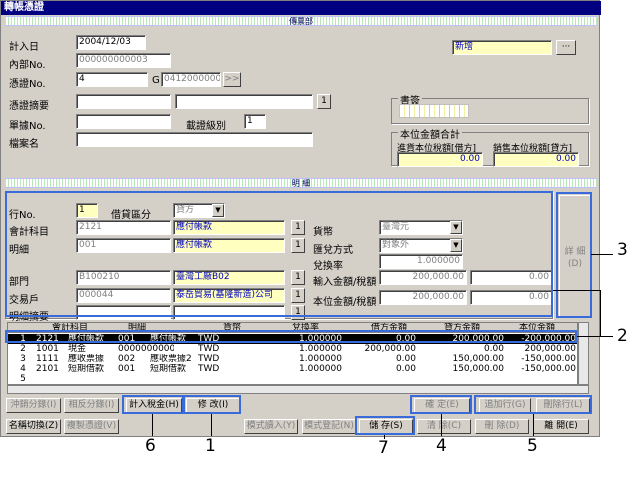 The width and height of the screenshot is (632, 489). What do you see at coordinates (27, 65) in the screenshot?
I see `internal-no-label: 內部No.` at bounding box center [27, 65].